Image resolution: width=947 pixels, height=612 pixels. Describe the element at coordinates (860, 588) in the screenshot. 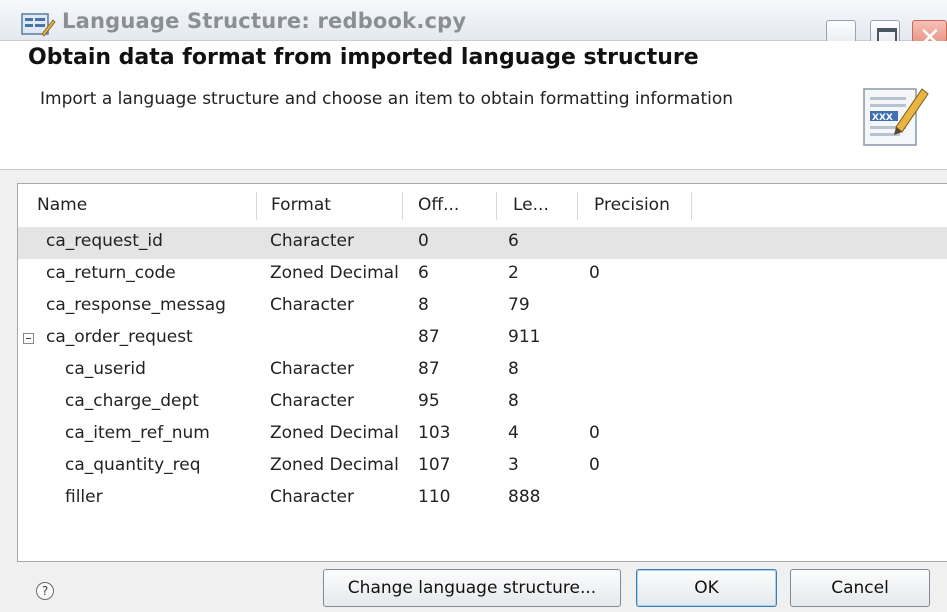

I see `cancel-button: Cancel` at that location.